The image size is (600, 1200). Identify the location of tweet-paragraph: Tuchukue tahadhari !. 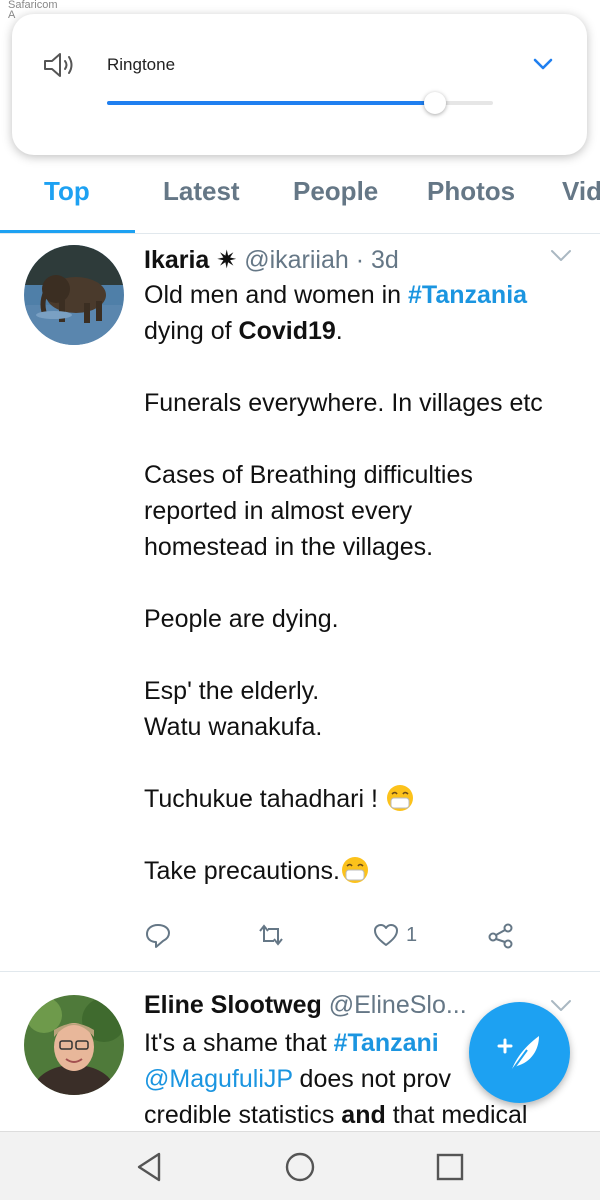
(264, 799).